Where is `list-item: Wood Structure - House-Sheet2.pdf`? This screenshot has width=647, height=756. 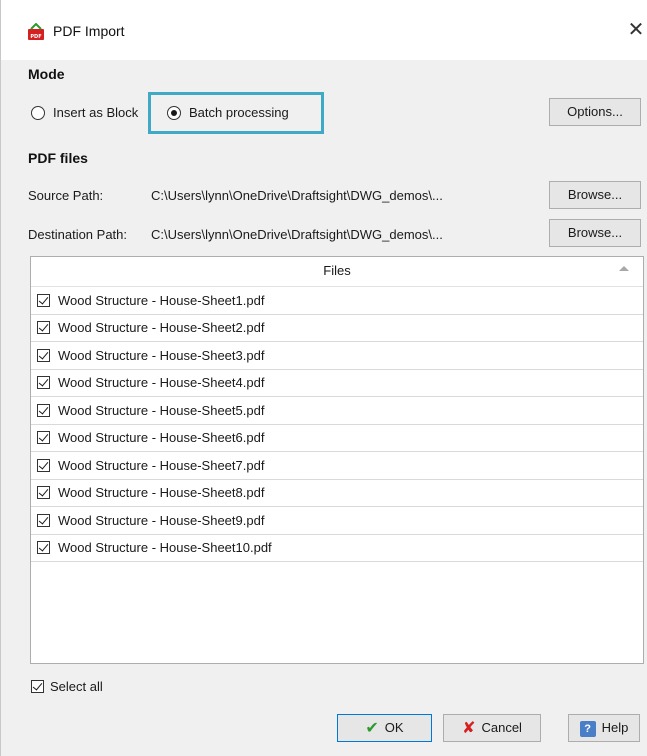
list-item: Wood Structure - House-Sheet2.pdf is located at coordinates (337, 328).